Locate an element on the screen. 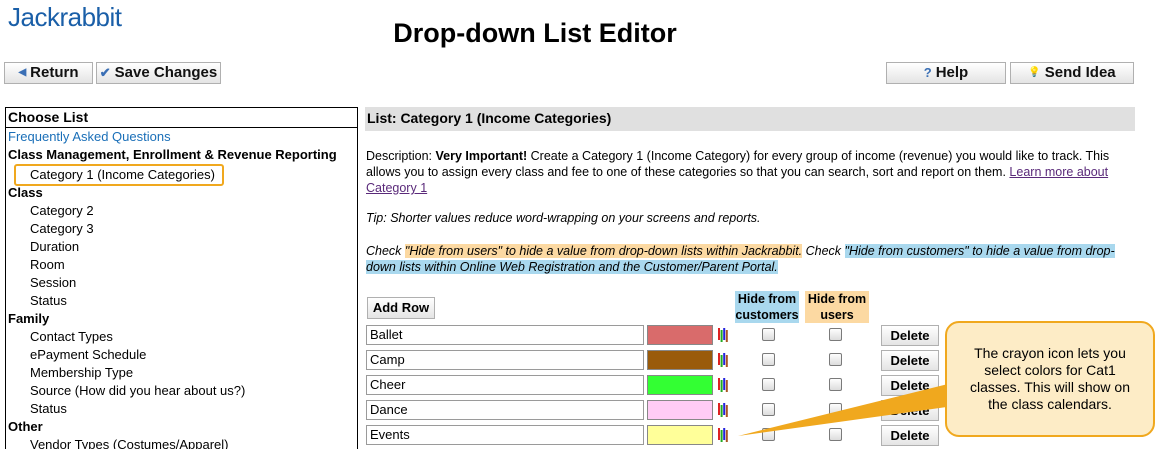  return-button: ◀ Return is located at coordinates (48, 73).